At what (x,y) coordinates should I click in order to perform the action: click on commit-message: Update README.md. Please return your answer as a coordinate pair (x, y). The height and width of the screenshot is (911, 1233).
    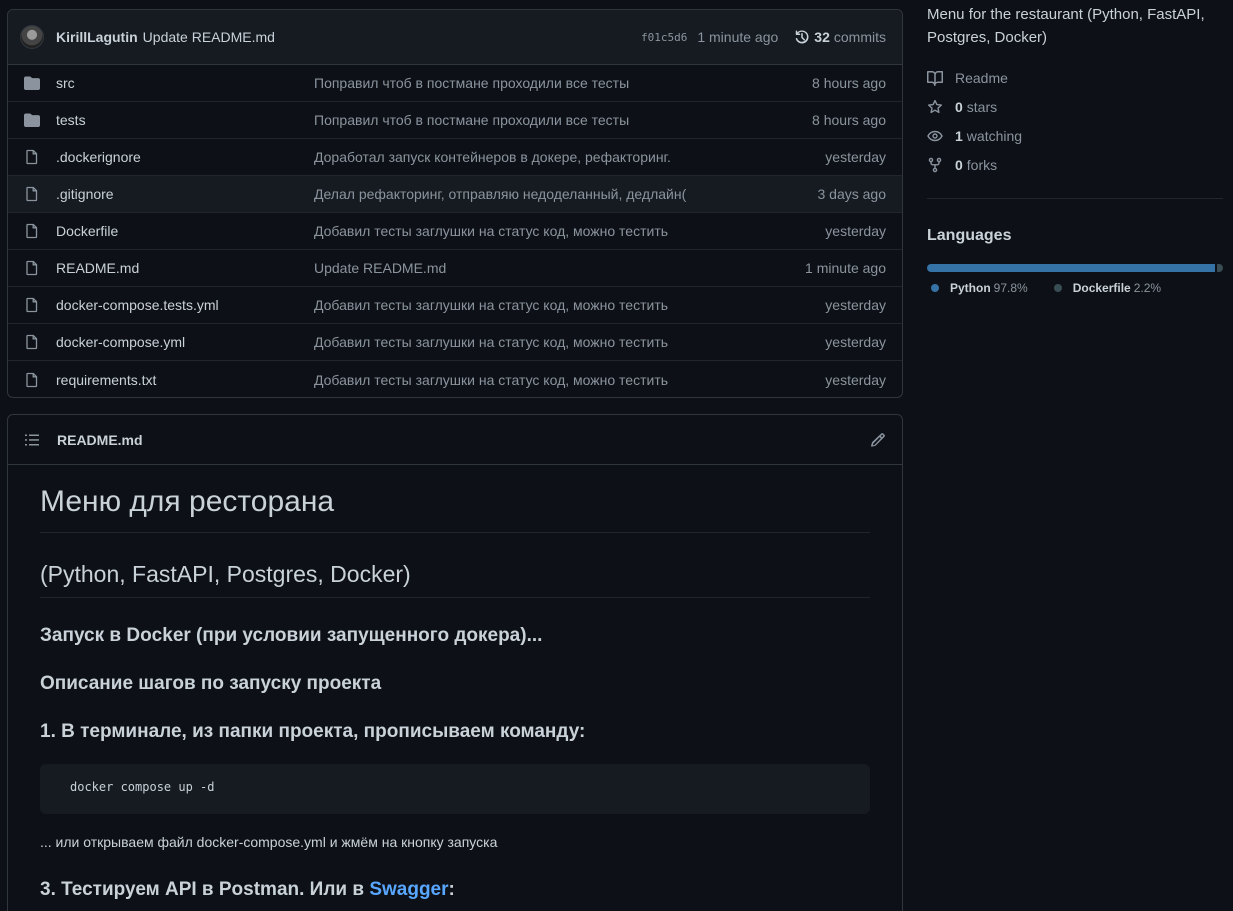
    Looking at the image, I should click on (209, 37).